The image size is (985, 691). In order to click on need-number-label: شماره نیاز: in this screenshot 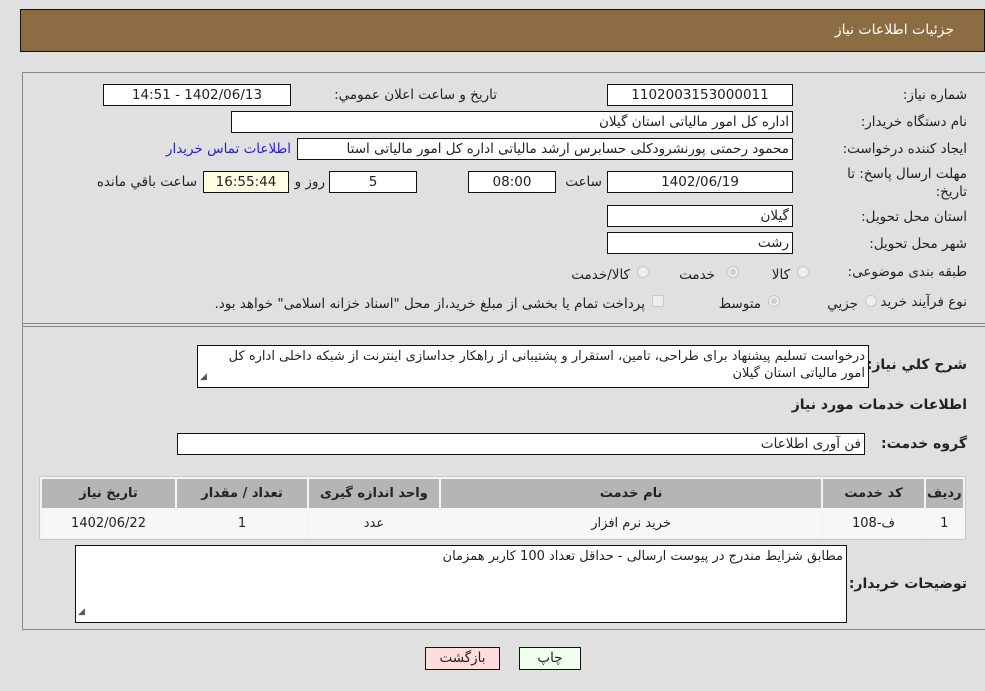, I will do `click(934, 95)`.